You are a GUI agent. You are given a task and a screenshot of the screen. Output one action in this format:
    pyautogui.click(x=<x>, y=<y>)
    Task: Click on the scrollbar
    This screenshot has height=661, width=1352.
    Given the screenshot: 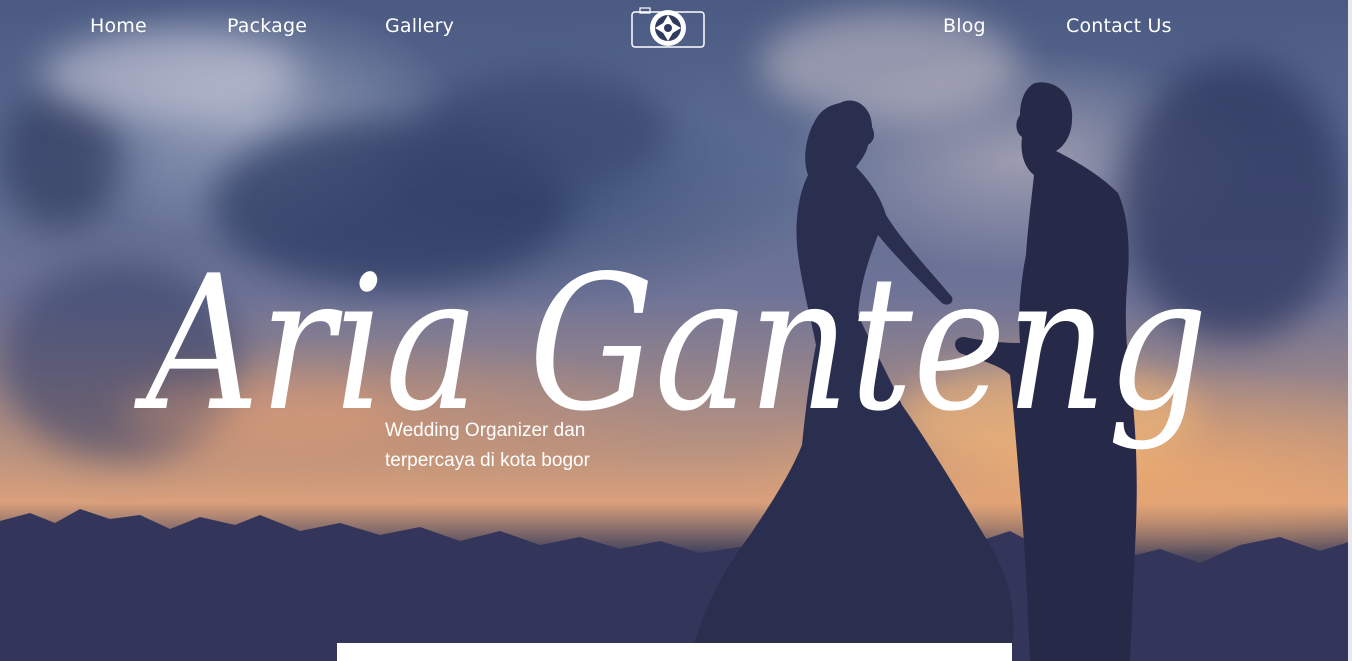 What is the action you would take?
    pyautogui.click(x=1350, y=330)
    